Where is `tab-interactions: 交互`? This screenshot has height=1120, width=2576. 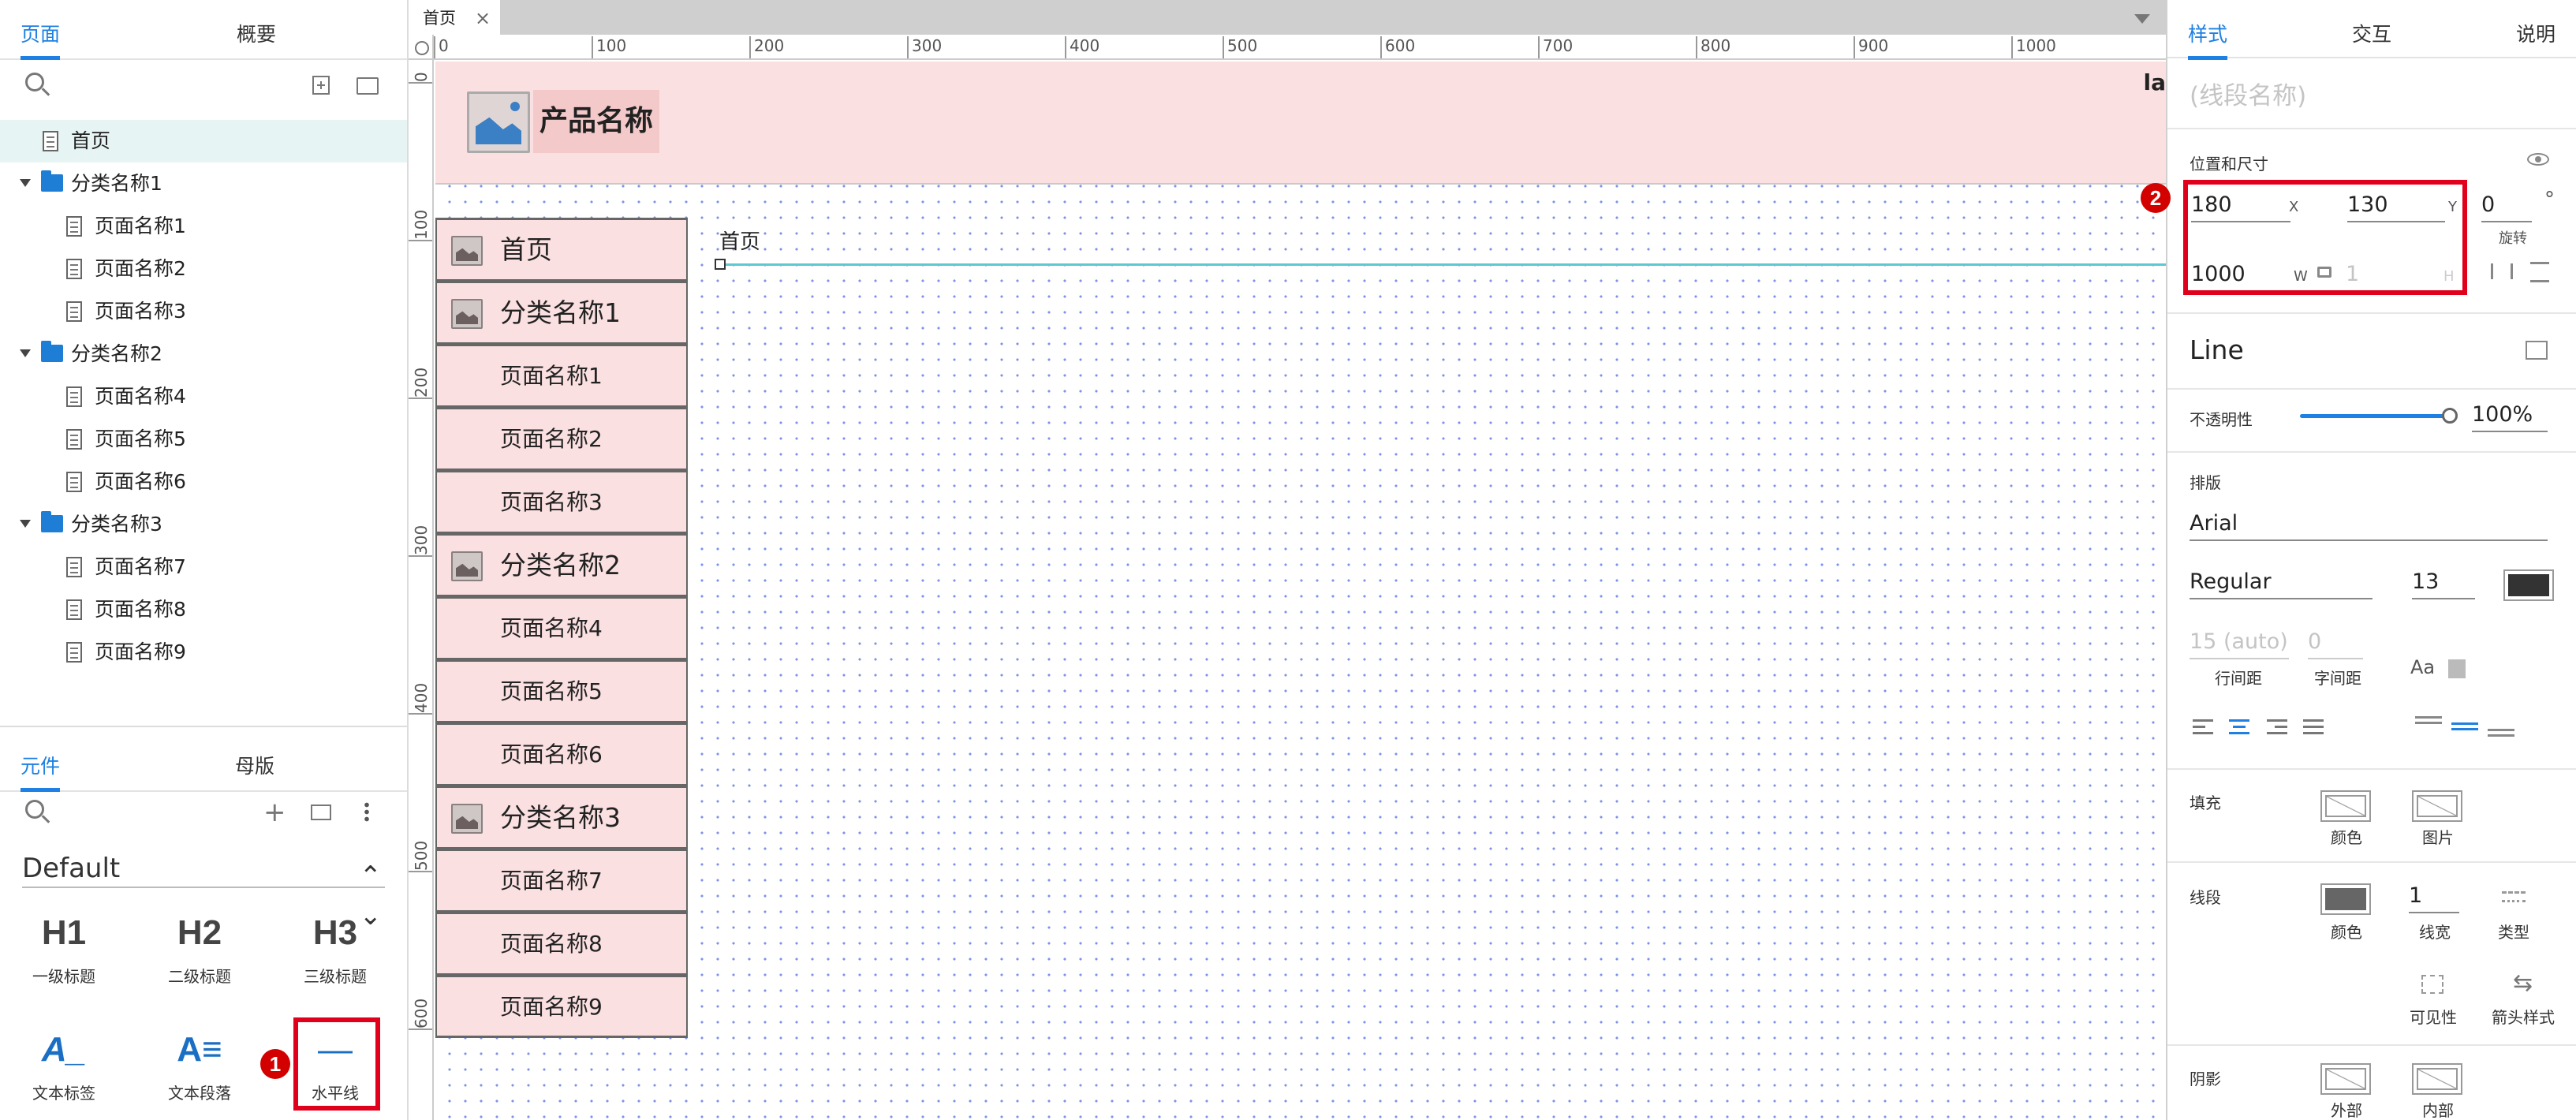
tab-interactions: 交互 is located at coordinates (2371, 30).